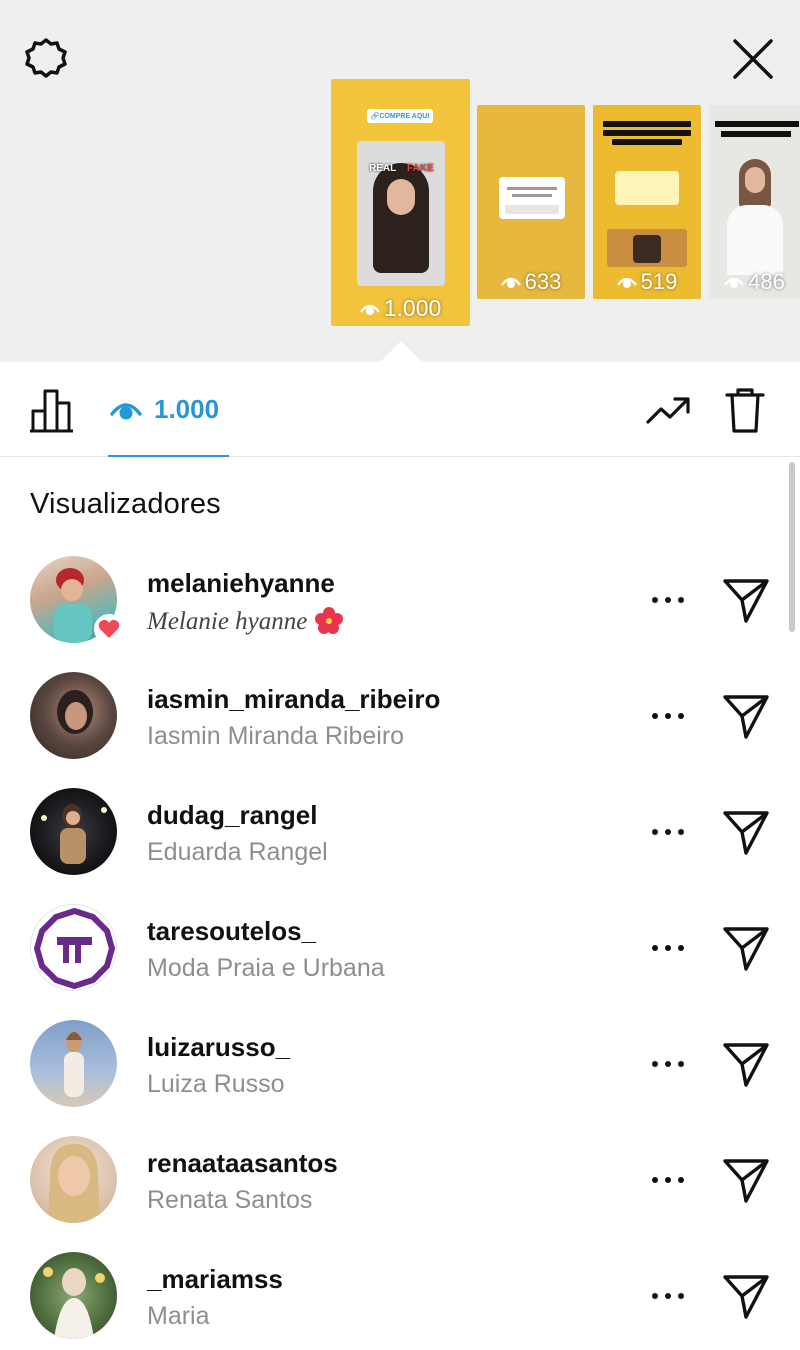 This screenshot has width=800, height=1350. Describe the element at coordinates (532, 198) in the screenshot. I see `question-sticker` at that location.